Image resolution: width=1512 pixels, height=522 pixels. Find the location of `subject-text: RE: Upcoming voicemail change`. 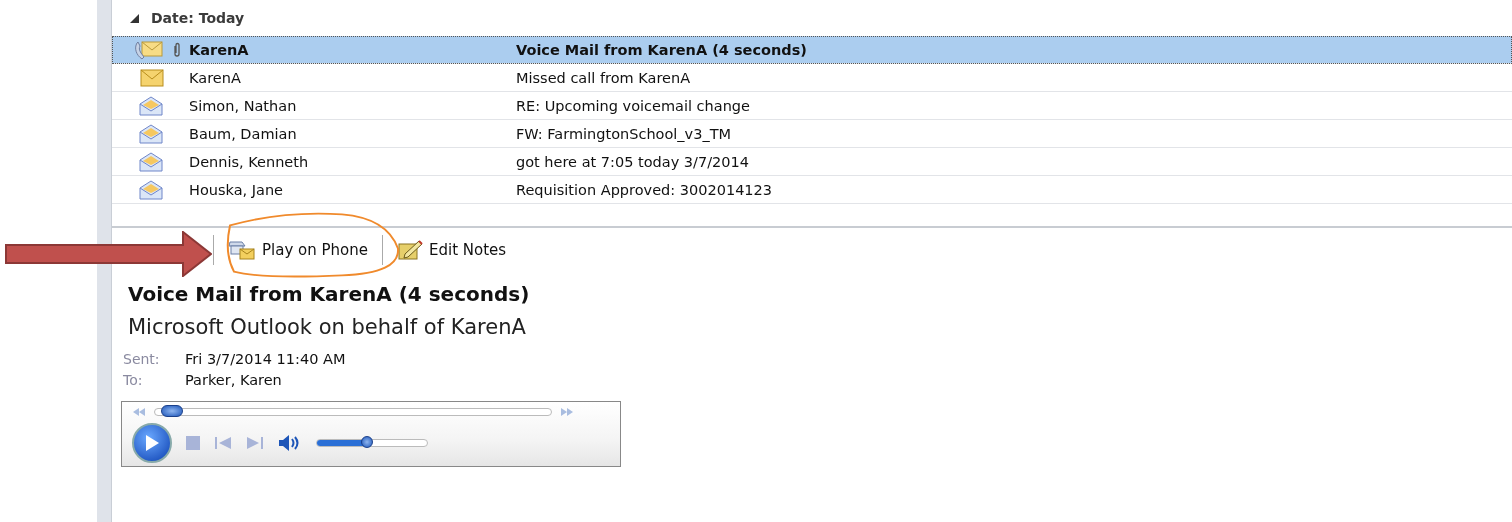

subject-text: RE: Upcoming voicemail change is located at coordinates (633, 105).